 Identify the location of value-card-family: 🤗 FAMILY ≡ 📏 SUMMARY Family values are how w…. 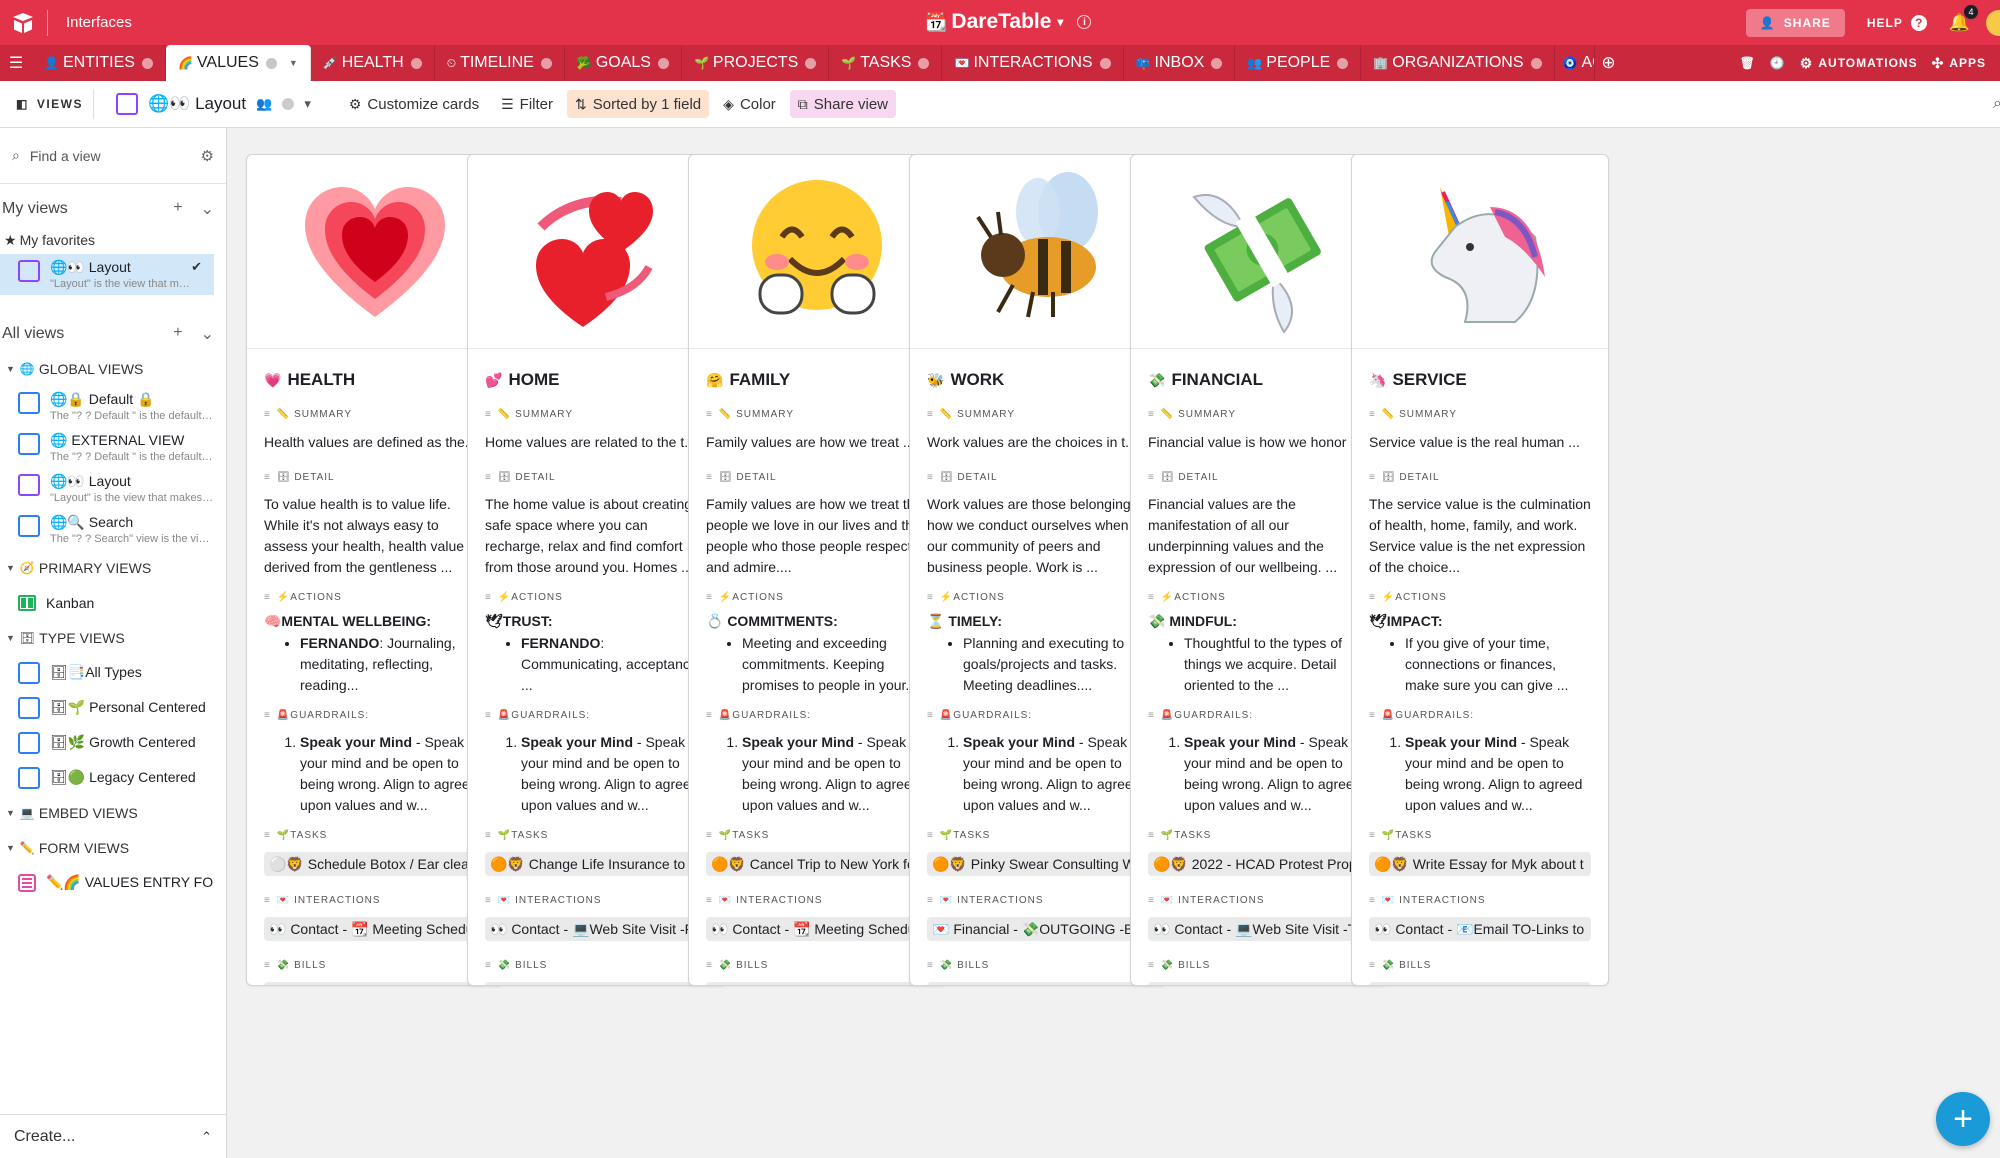
(817, 570).